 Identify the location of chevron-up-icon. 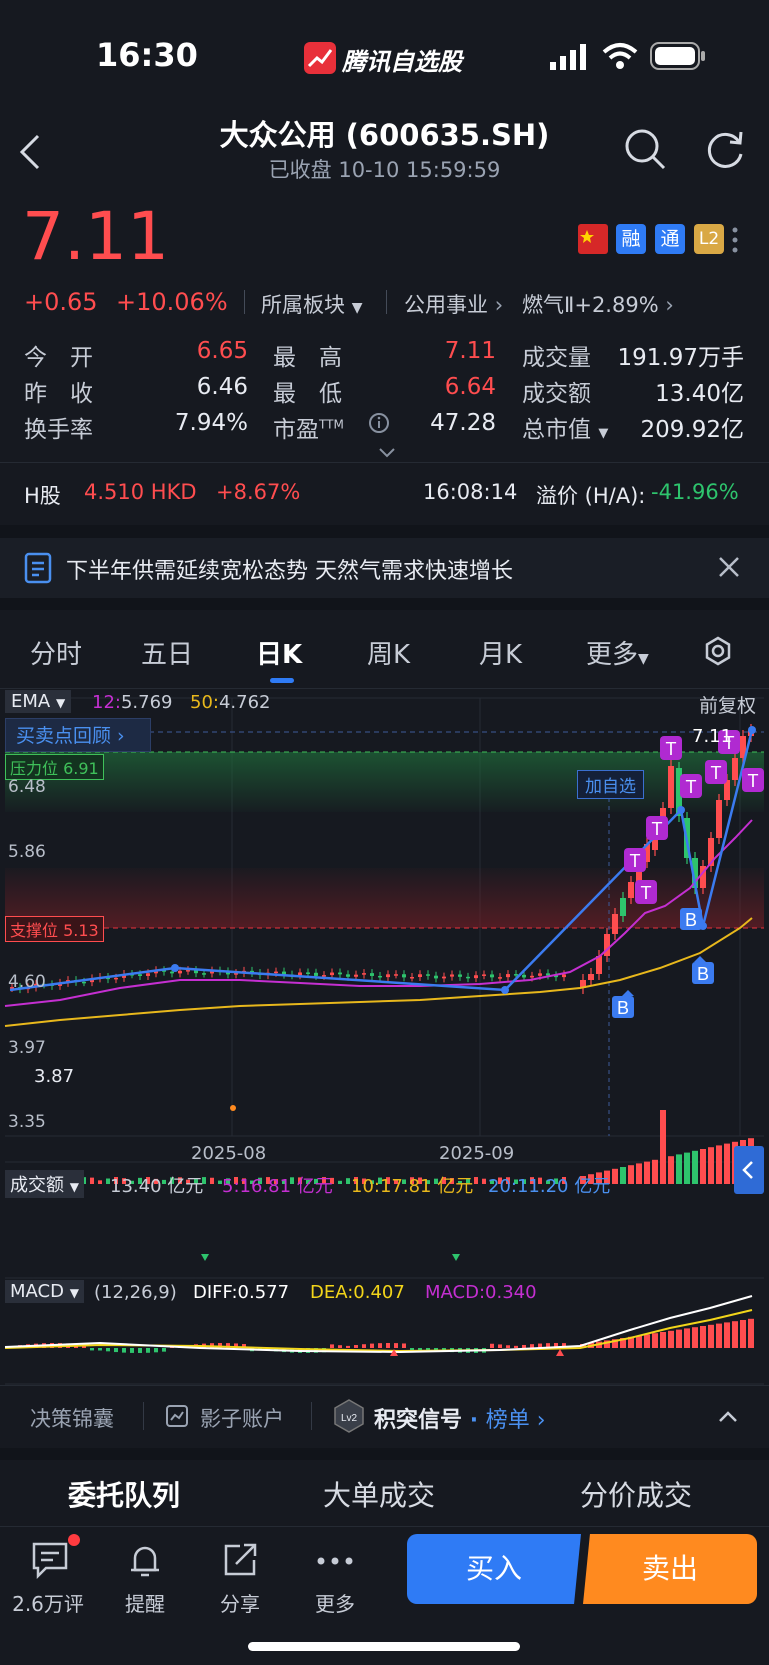
(728, 1417).